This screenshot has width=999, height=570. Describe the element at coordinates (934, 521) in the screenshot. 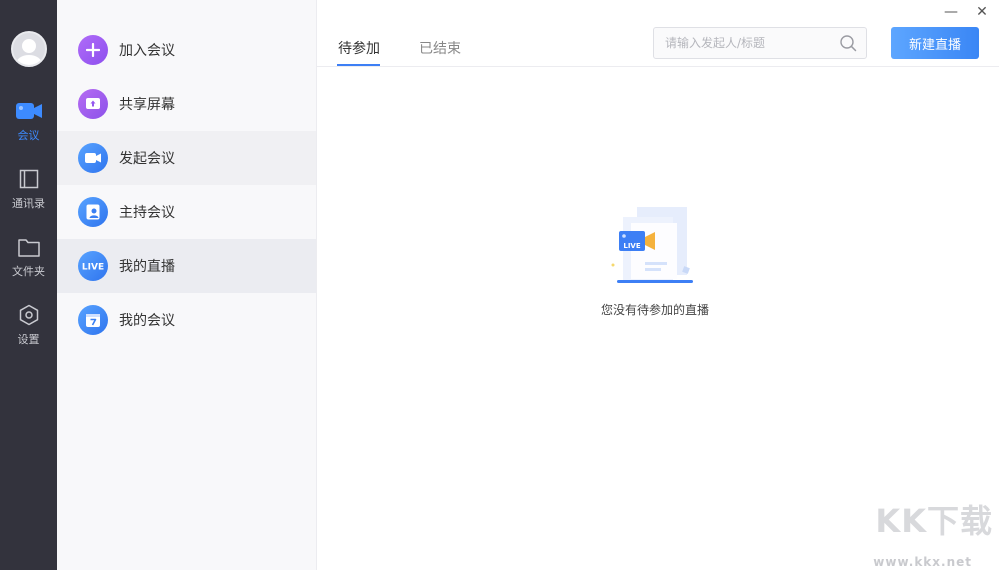

I see `watermark-logo: KK下载` at that location.